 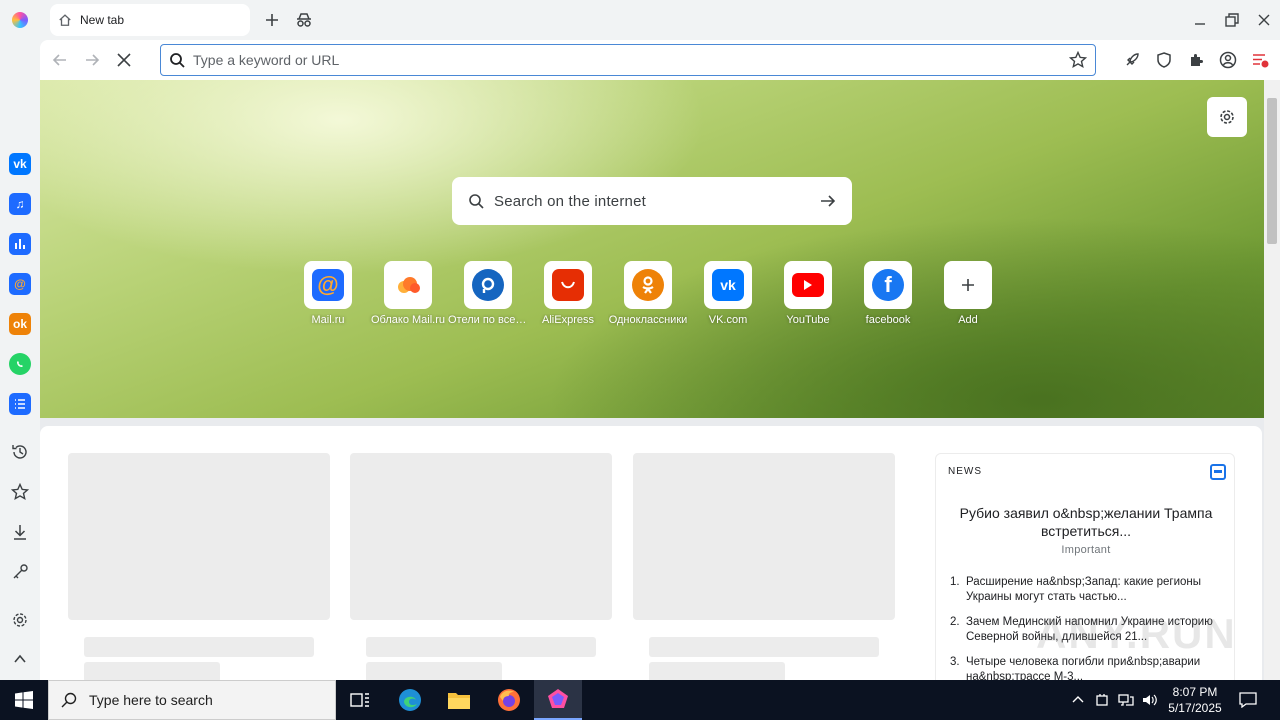 I want to click on sidebar-stats-icon, so click(x=20, y=244).